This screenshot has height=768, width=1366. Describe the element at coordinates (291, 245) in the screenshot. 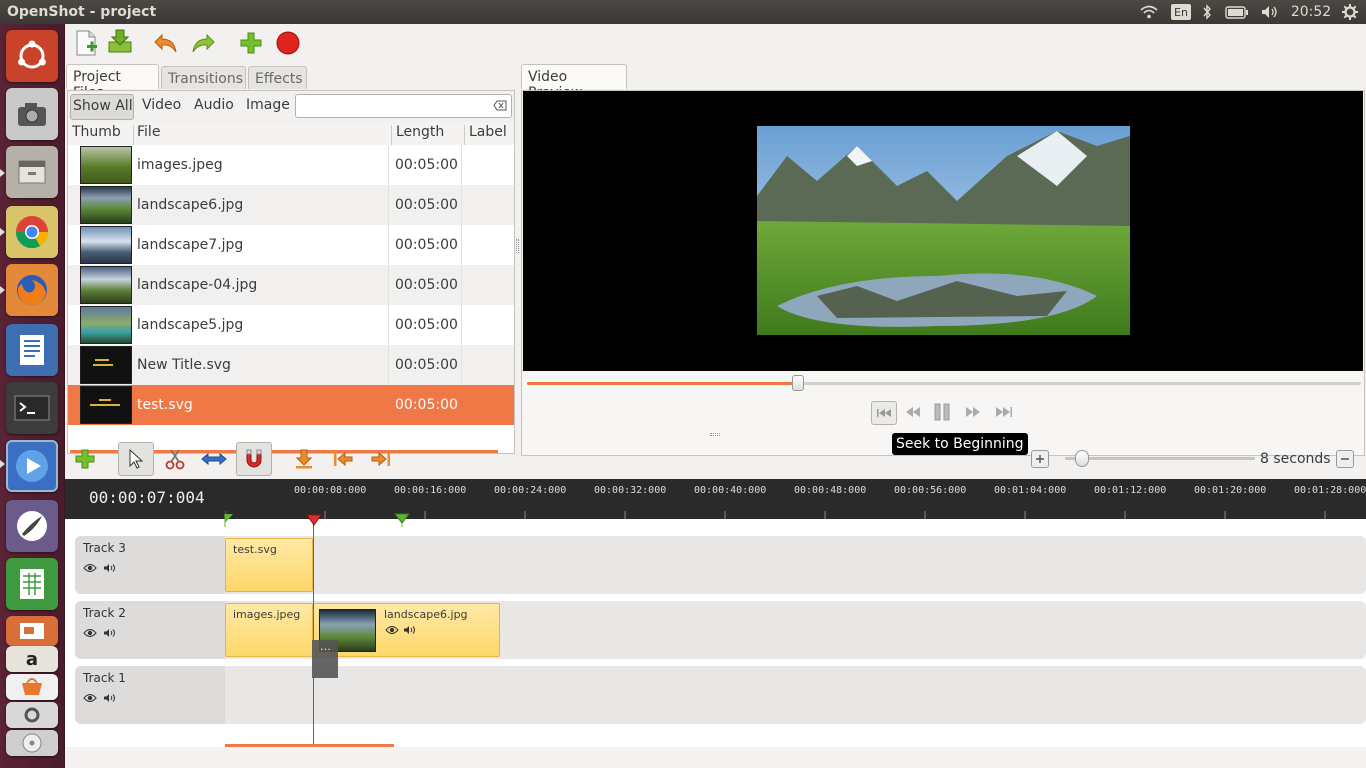

I see `file-row-landscape7: landscape7.jpg 00:05:00` at that location.